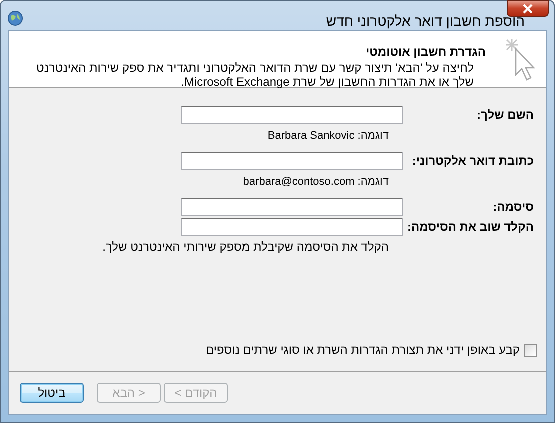 The height and width of the screenshot is (423, 555). What do you see at coordinates (425, 52) in the screenshot?
I see `section-title: הגדרת חשבון אוטומטי` at bounding box center [425, 52].